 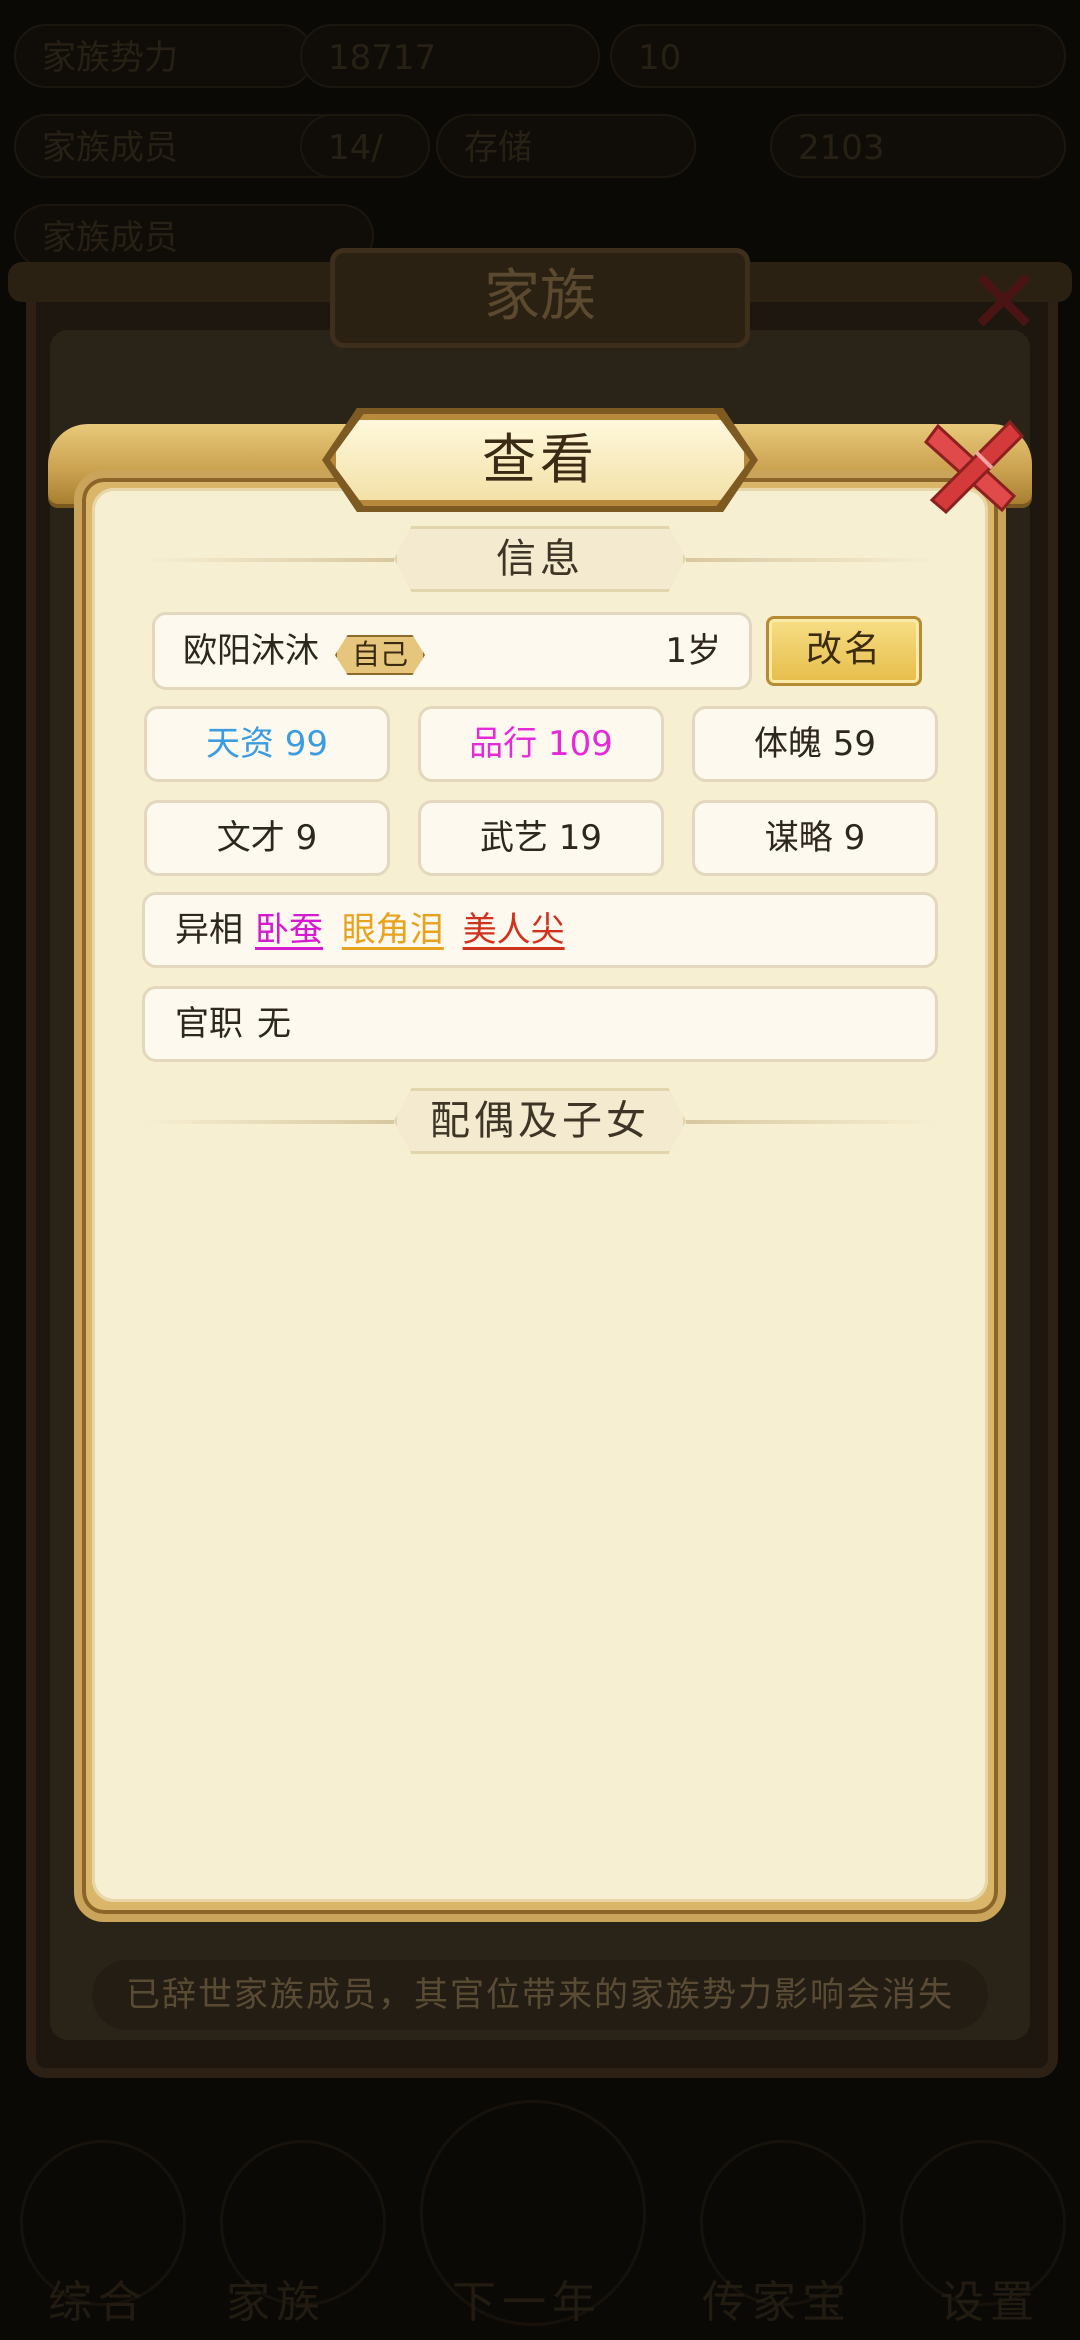 What do you see at coordinates (540, 1995) in the screenshot?
I see `deceased-hint-text: 已辞世家族成员，其官位带来的家族势力影响会消失` at bounding box center [540, 1995].